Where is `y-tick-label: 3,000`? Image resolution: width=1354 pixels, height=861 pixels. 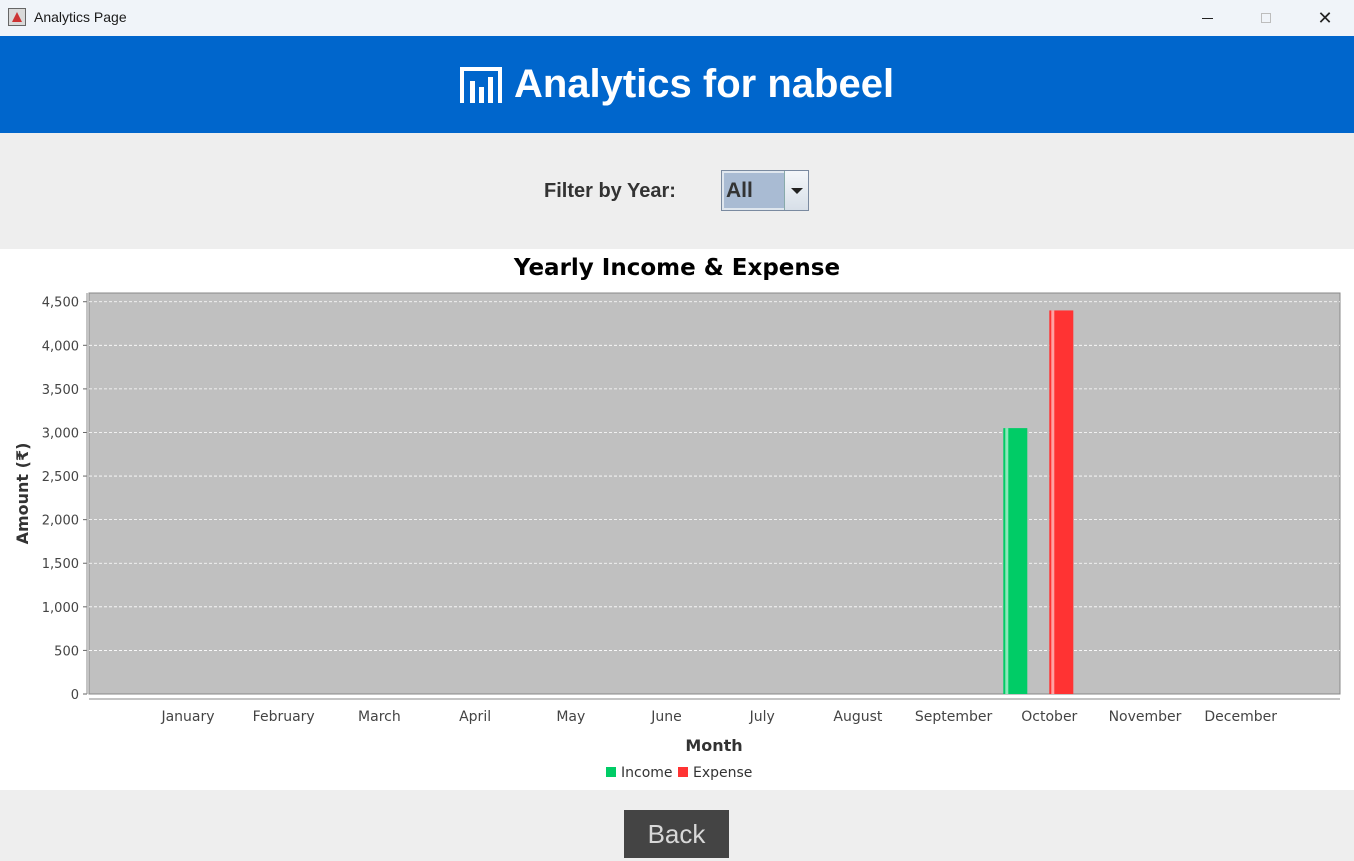 y-tick-label: 3,000 is located at coordinates (60, 433).